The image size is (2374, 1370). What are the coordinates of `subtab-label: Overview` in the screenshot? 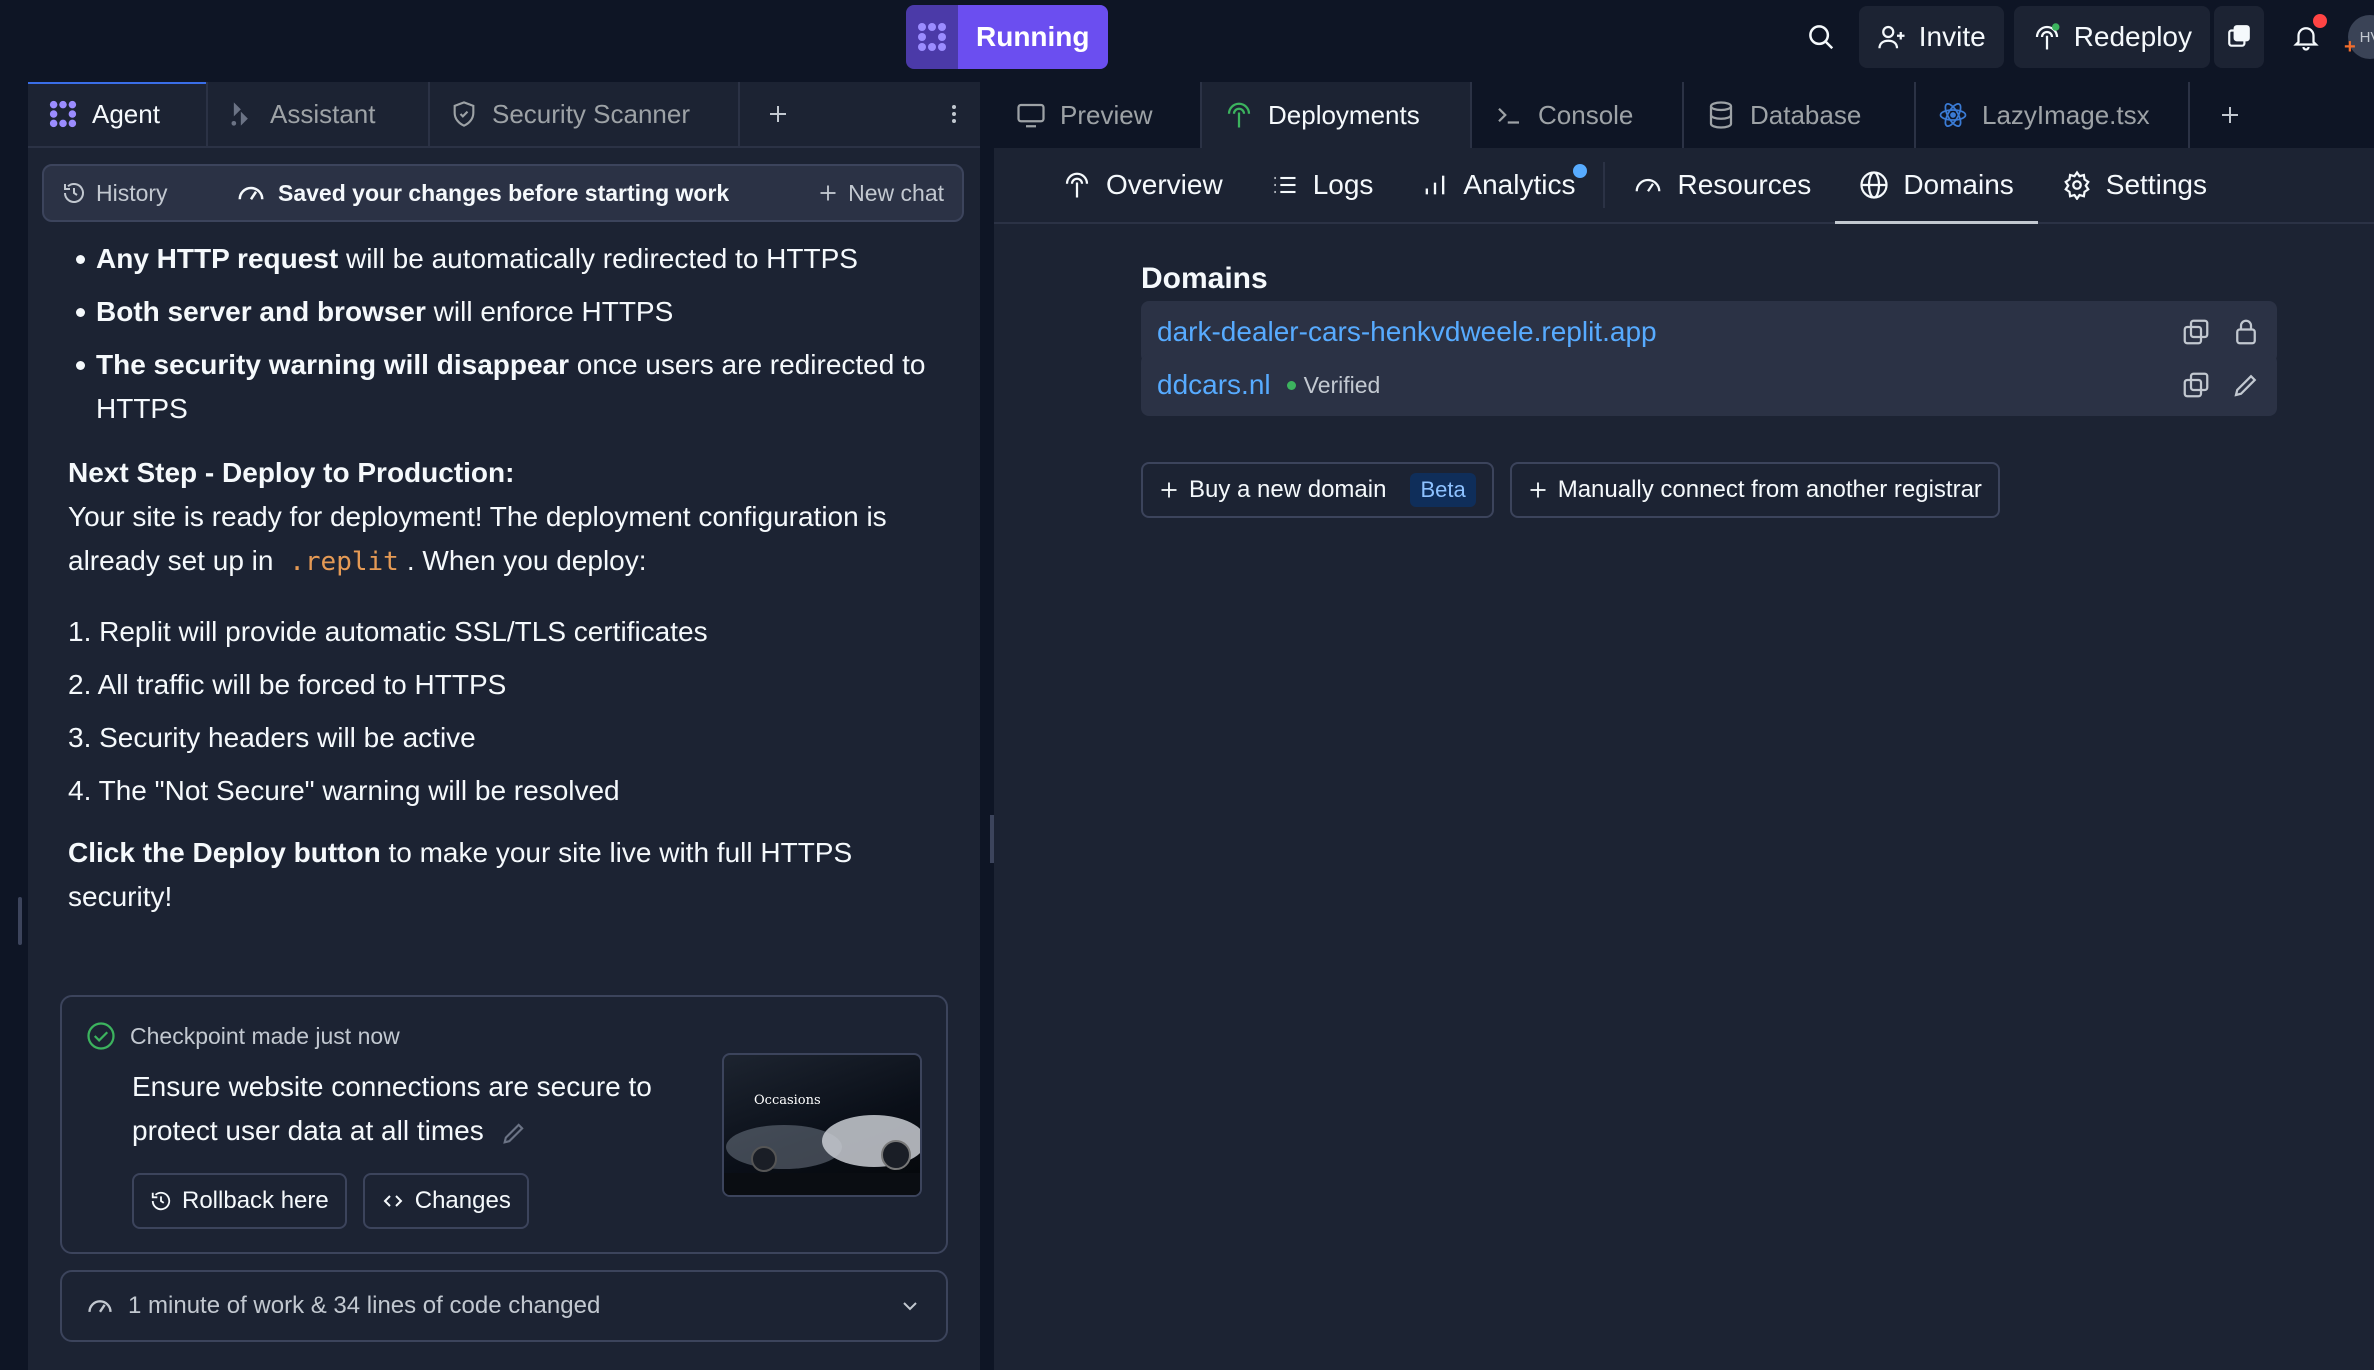 It's located at (1164, 184).